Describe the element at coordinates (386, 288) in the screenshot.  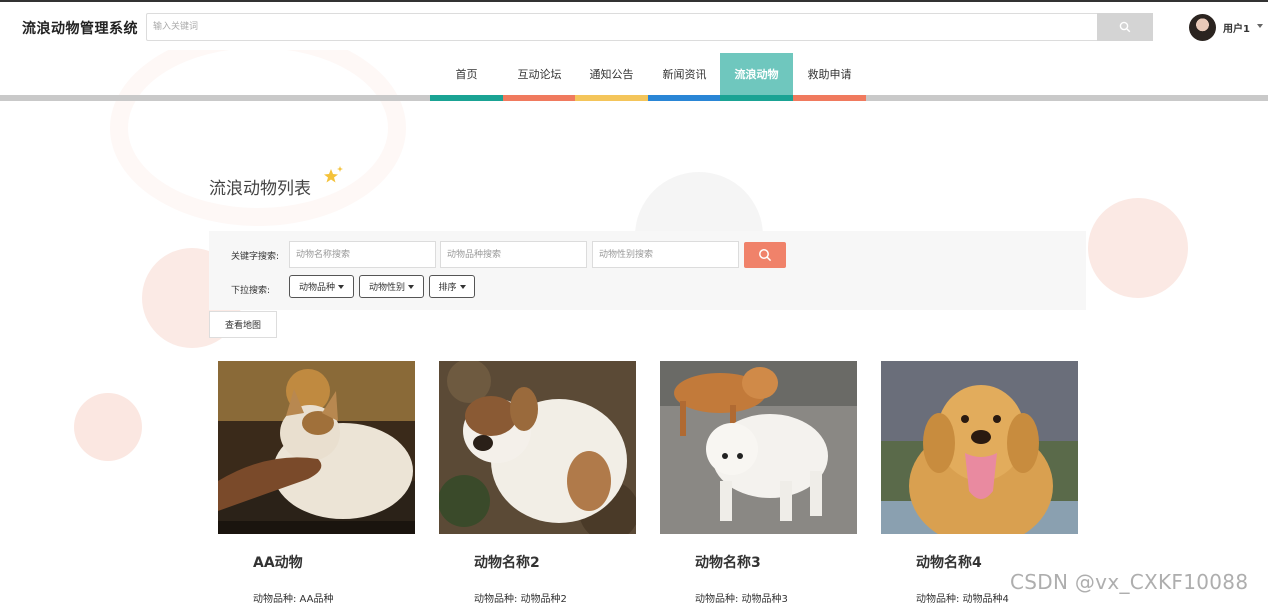
I see `dropdown-label: 动物性别` at that location.